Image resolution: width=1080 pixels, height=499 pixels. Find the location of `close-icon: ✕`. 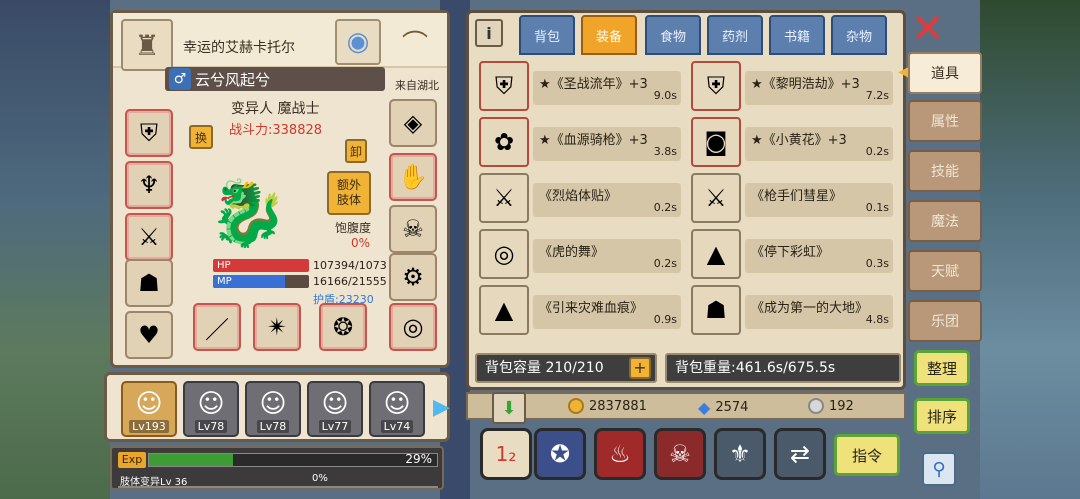

close-icon: ✕ is located at coordinates (928, 29).